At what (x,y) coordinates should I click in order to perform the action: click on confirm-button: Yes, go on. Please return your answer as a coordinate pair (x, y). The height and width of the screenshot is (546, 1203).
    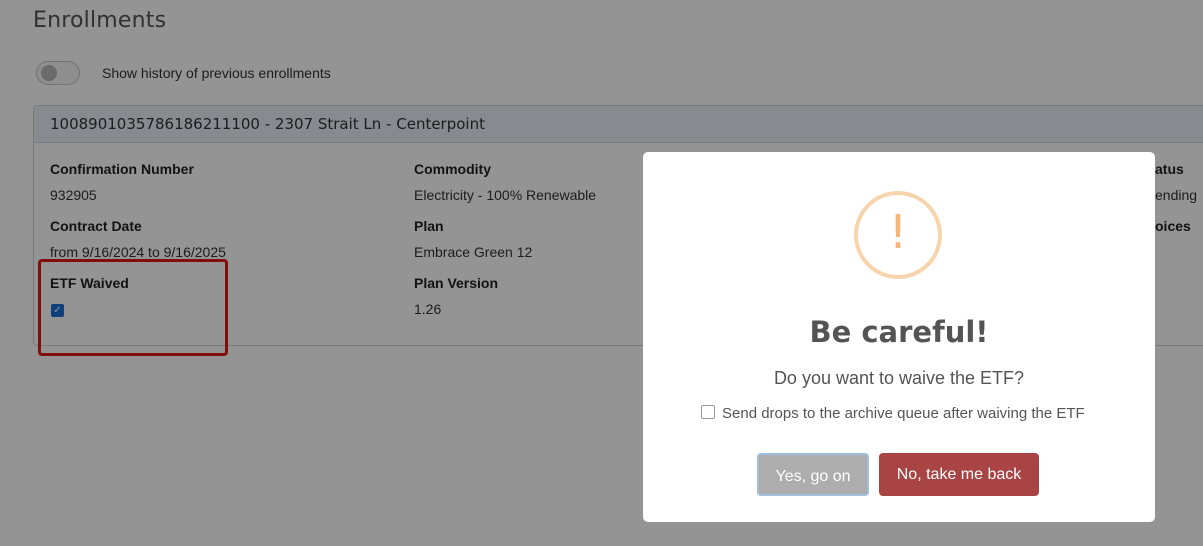
    Looking at the image, I should click on (813, 474).